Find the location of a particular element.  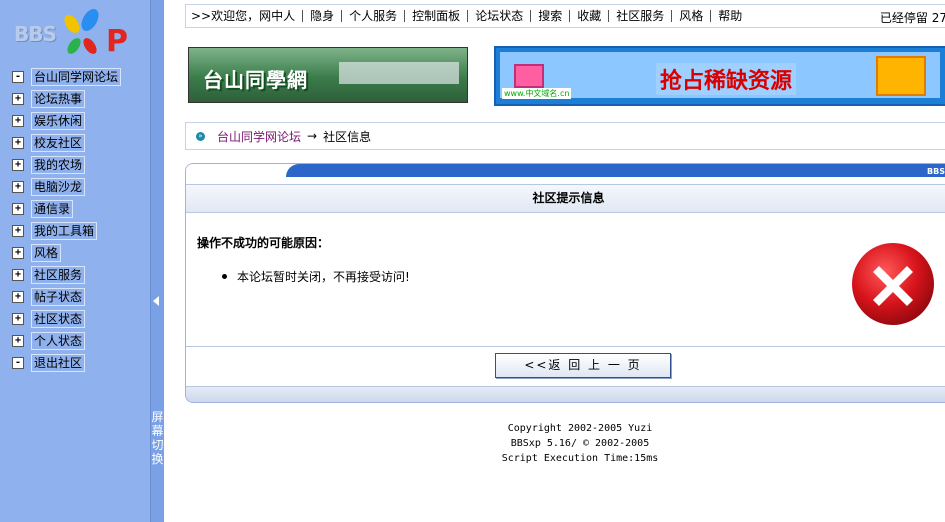

nav-style: 风格 is located at coordinates (690, 16).